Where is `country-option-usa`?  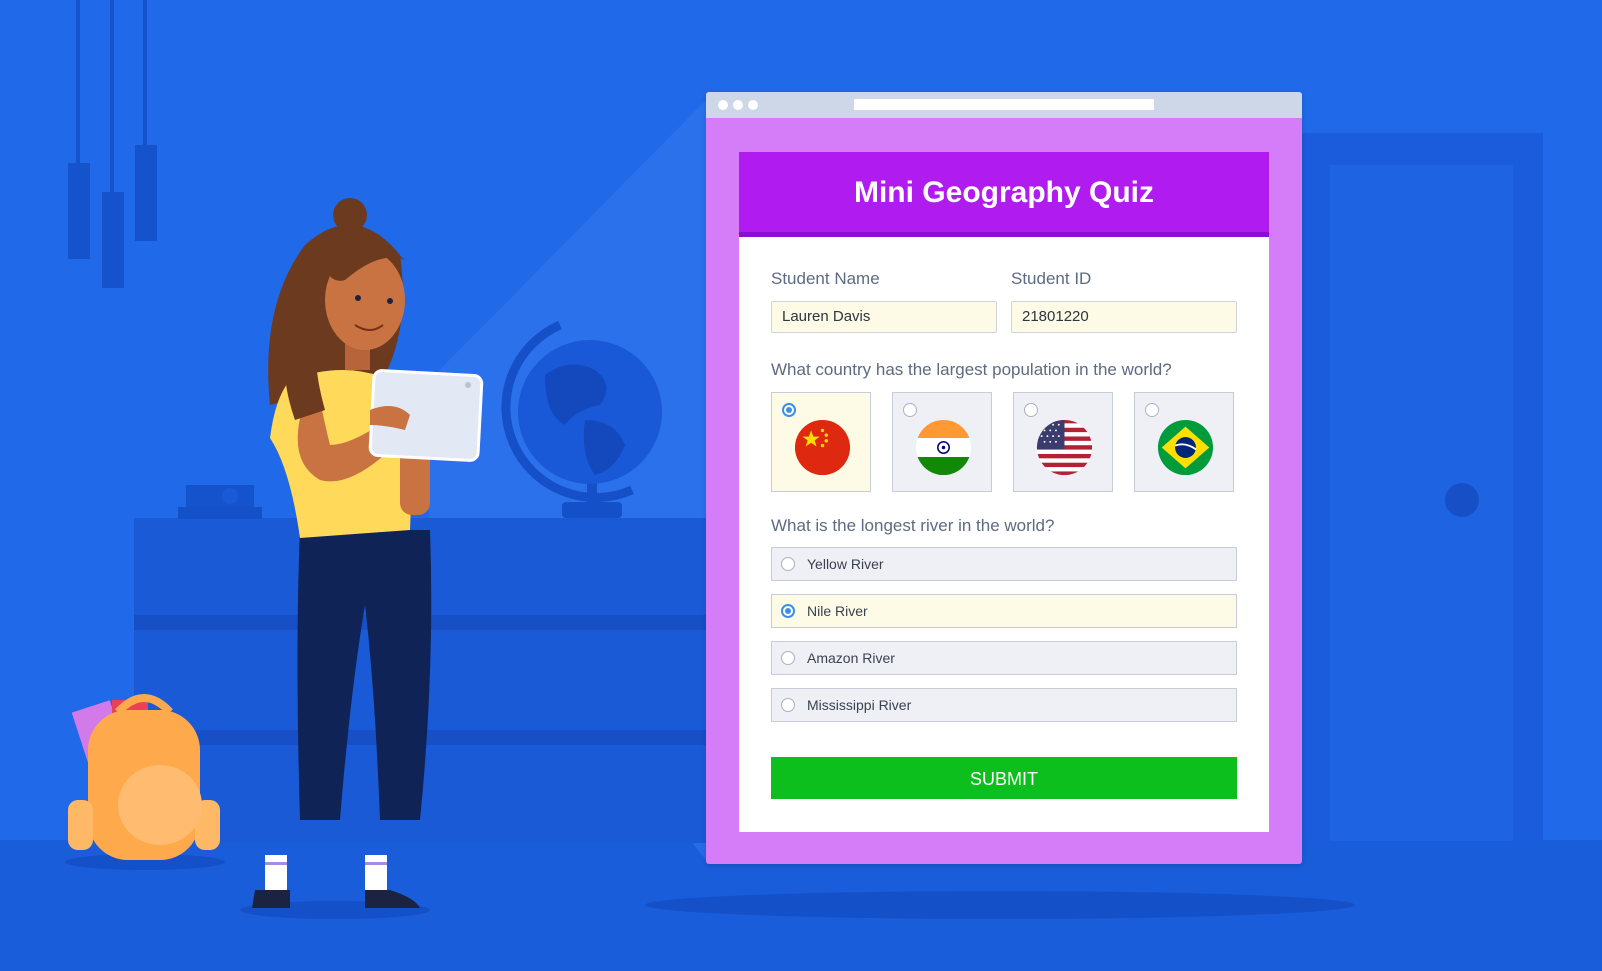
country-option-usa is located at coordinates (1063, 442).